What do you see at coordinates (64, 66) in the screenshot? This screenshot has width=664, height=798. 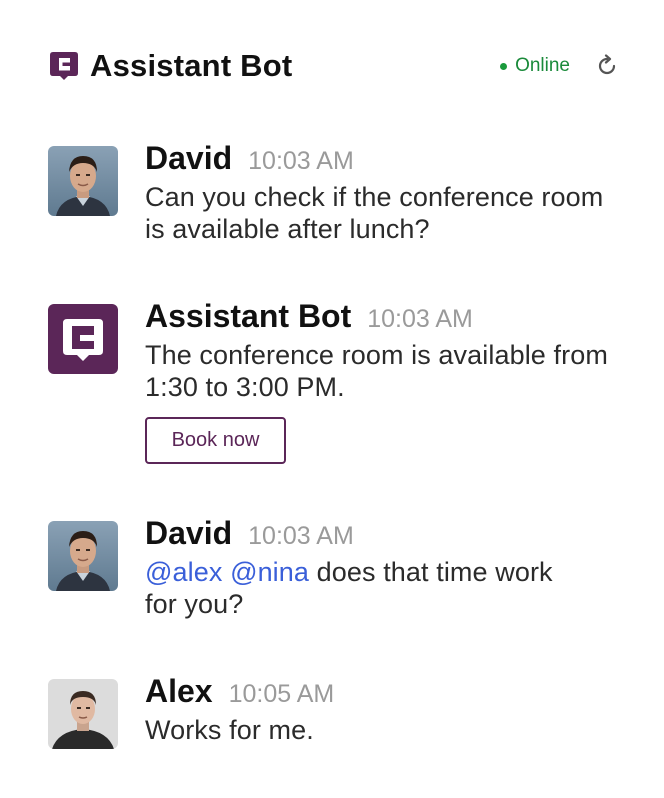 I see `chat-bubble-logo-icon` at bounding box center [64, 66].